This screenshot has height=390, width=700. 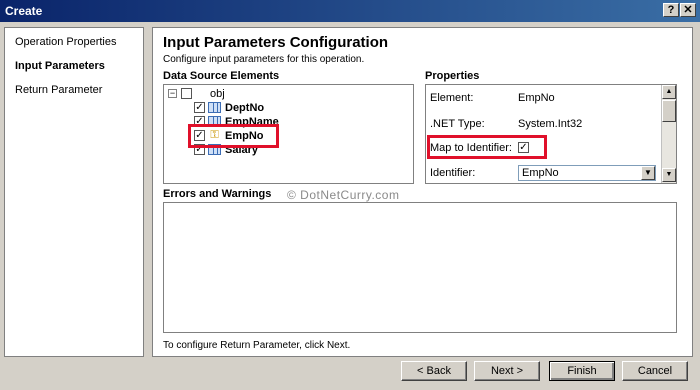 I want to click on page-title: Input Parameters Configuration, so click(x=276, y=42).